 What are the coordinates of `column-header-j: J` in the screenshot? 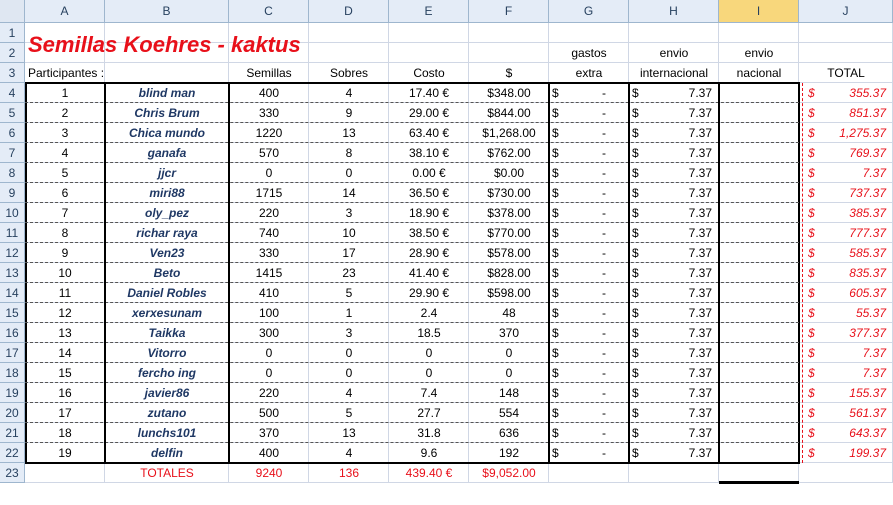 It's located at (846, 11).